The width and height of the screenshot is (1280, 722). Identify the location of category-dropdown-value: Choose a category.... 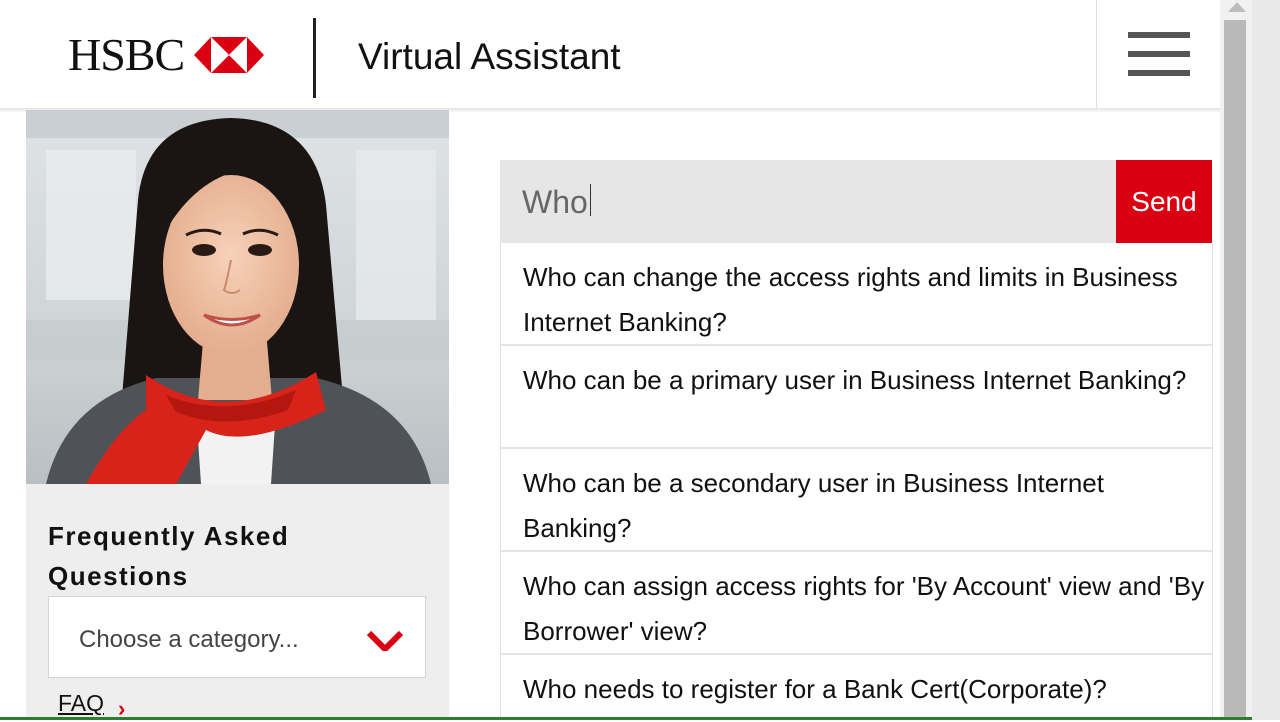
(189, 639).